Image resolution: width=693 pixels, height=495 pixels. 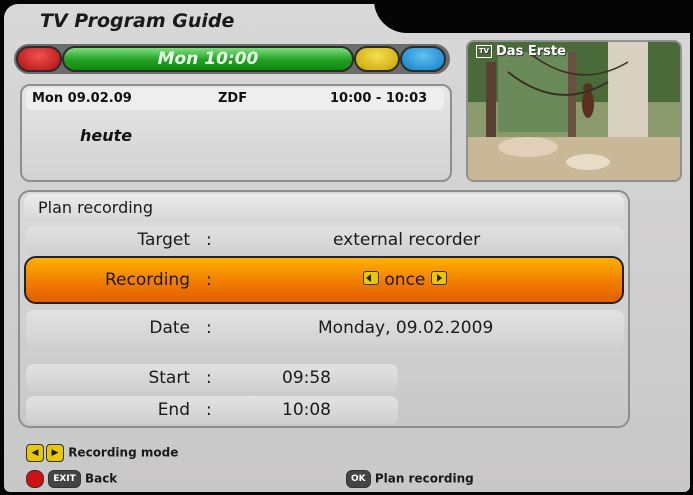 I want to click on start-colon: :, so click(x=209, y=378).